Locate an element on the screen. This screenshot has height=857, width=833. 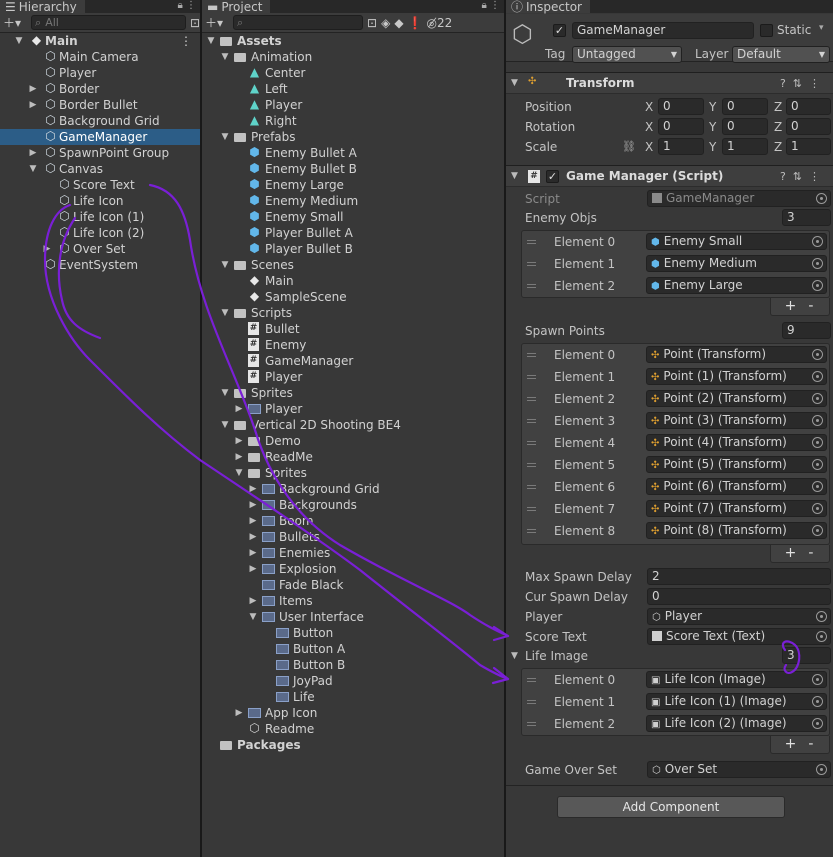
element-object-field: ✣ Point (5) (Transform) is located at coordinates (736, 464).